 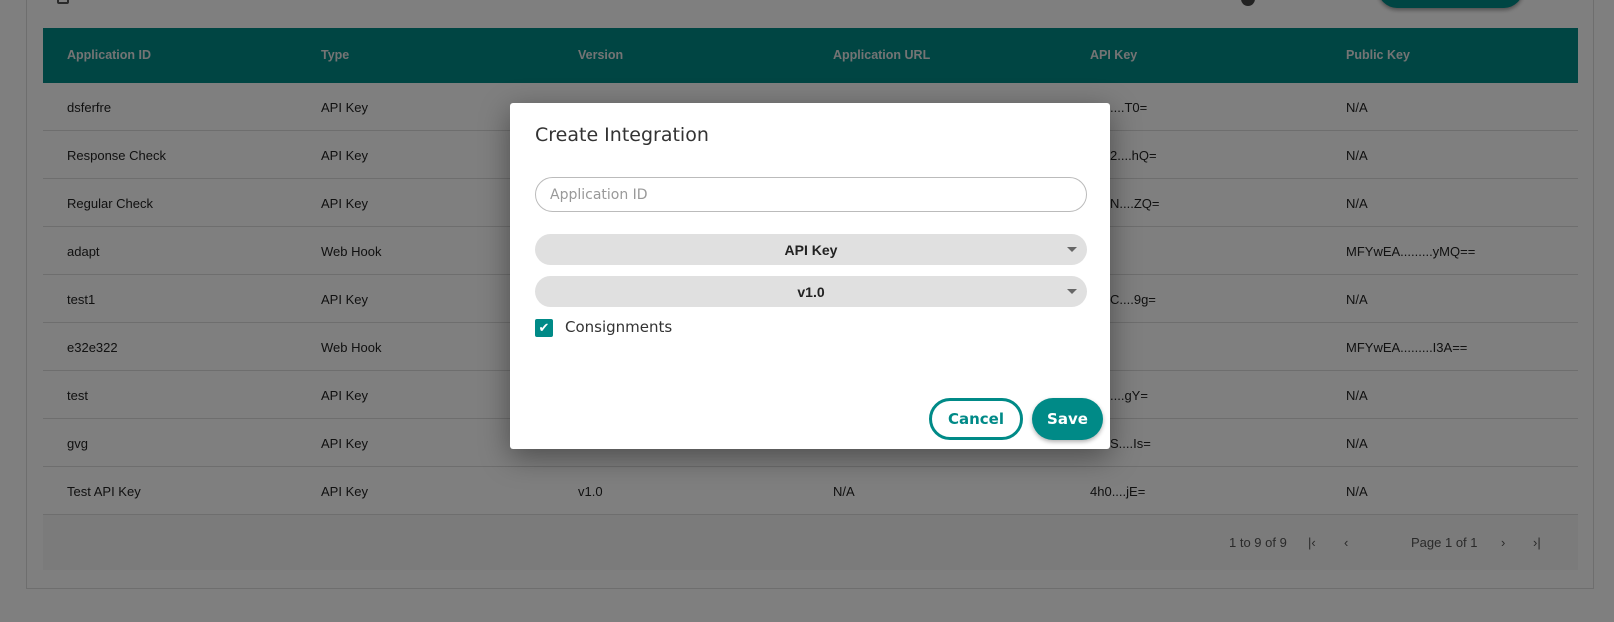 I want to click on version-select-value: v1.0, so click(x=811, y=291).